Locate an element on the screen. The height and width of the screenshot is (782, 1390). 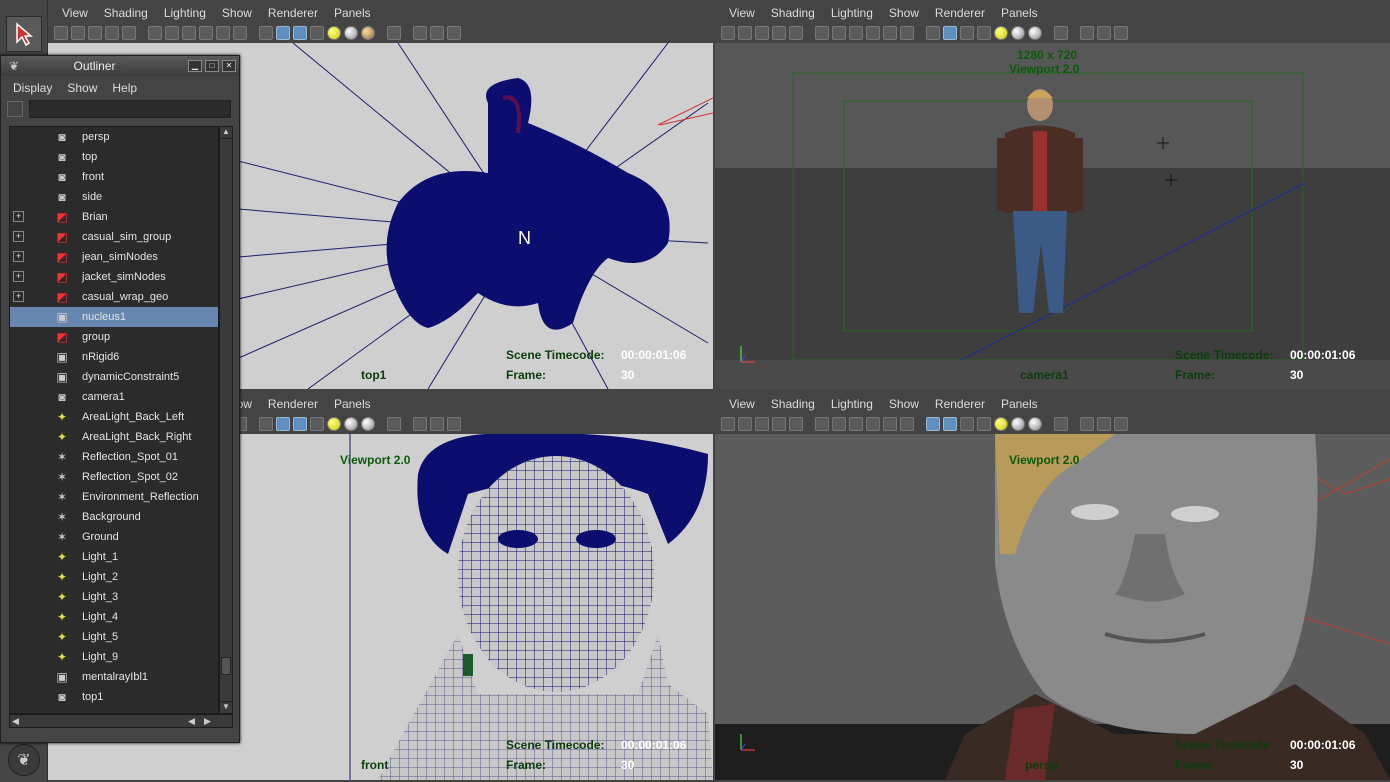
outliner-menu-help: Help is located at coordinates (126, 87).